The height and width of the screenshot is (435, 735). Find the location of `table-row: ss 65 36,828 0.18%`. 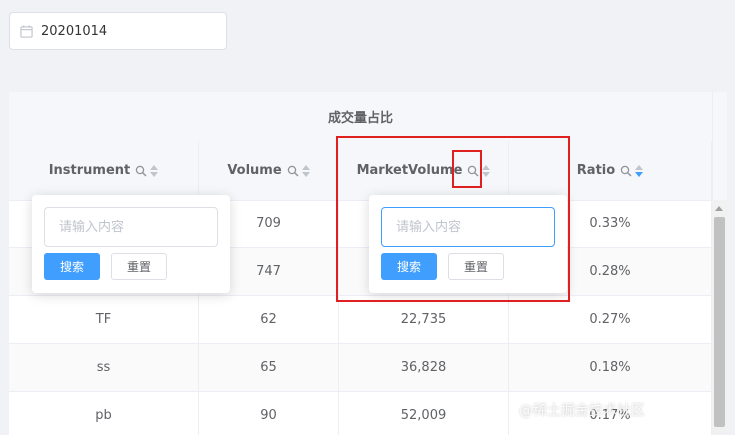

table-row: ss 65 36,828 0.18% is located at coordinates (360, 368).